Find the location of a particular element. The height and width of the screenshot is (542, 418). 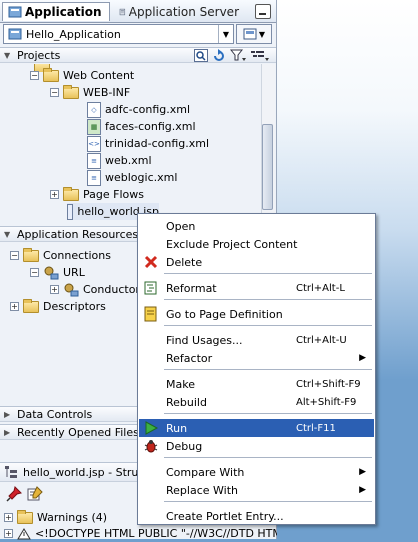

menu-item-shortcut: Ctrl+Alt-L is located at coordinates (320, 288).